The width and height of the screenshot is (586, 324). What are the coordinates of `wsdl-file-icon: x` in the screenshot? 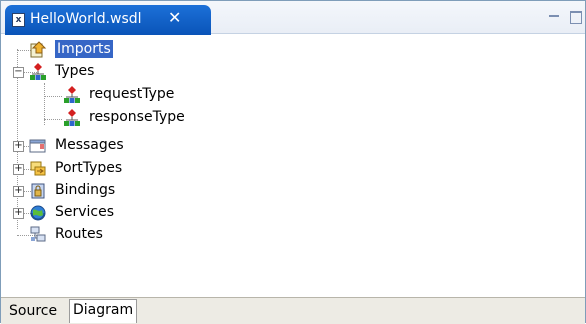 It's located at (18, 20).